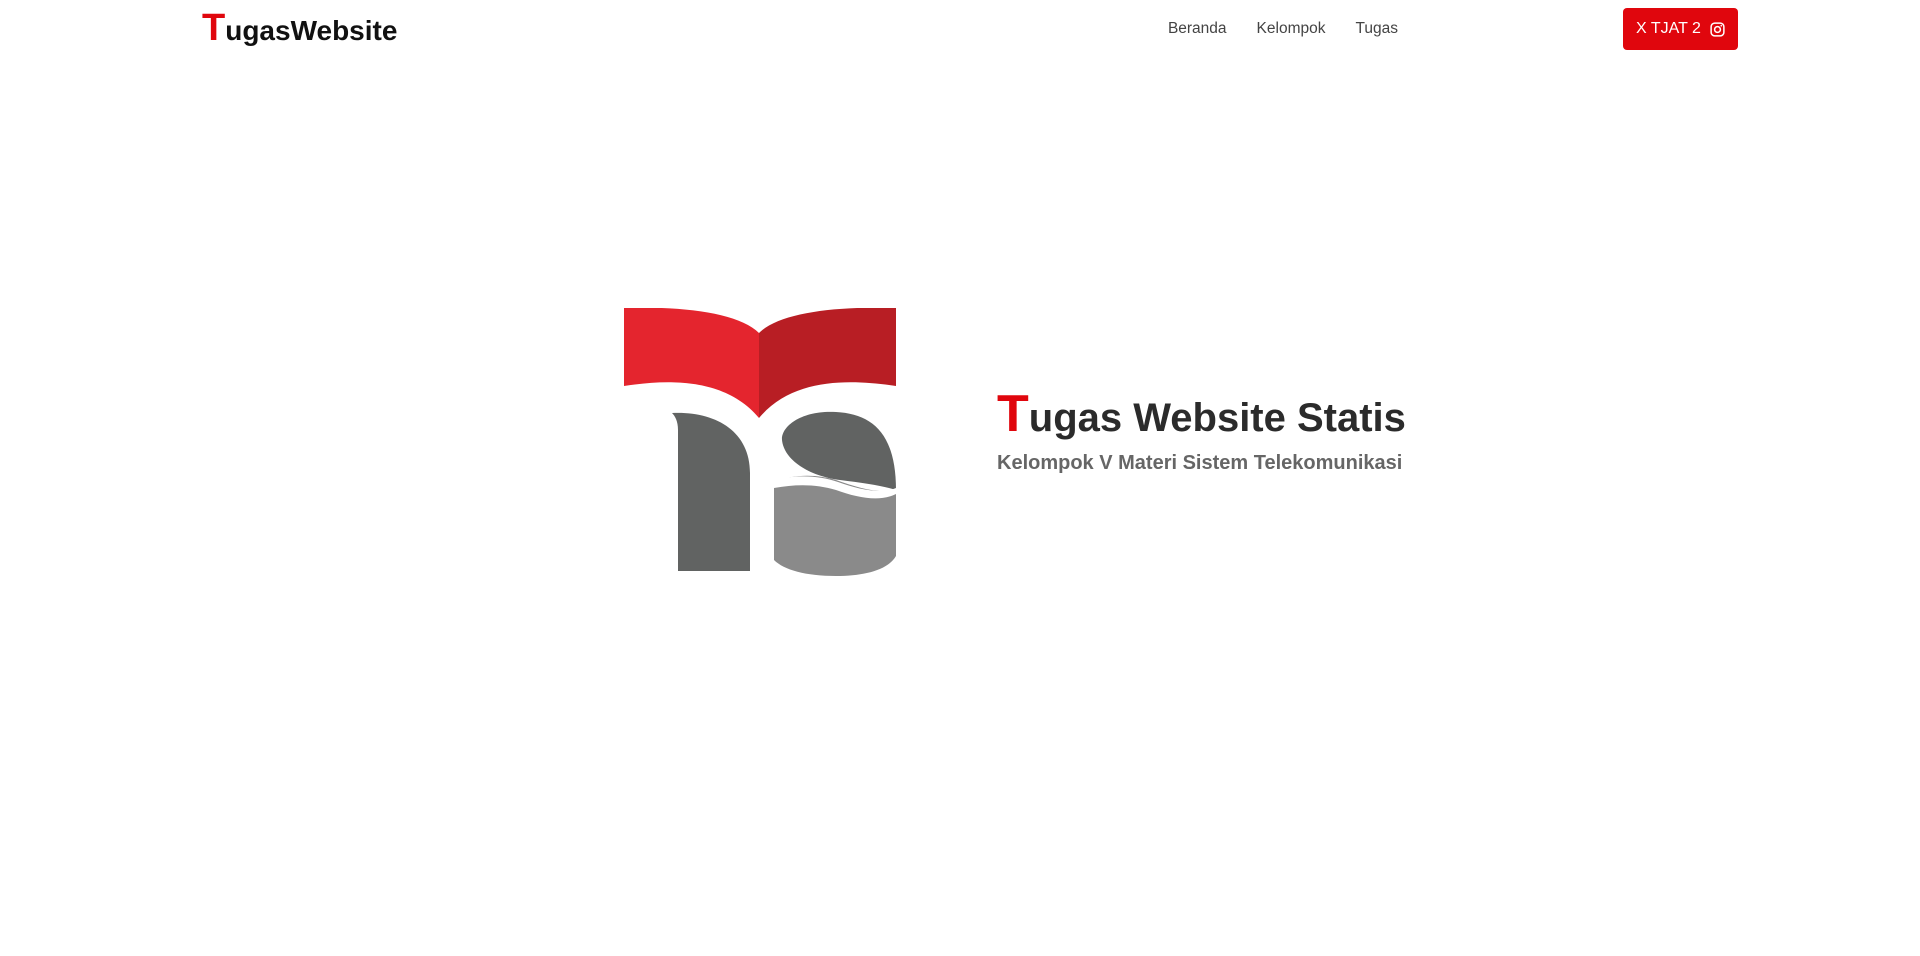 This screenshot has height=956, width=1920. Describe the element at coordinates (1217, 418) in the screenshot. I see `hero-title-rest: ugas Website Statis` at that location.